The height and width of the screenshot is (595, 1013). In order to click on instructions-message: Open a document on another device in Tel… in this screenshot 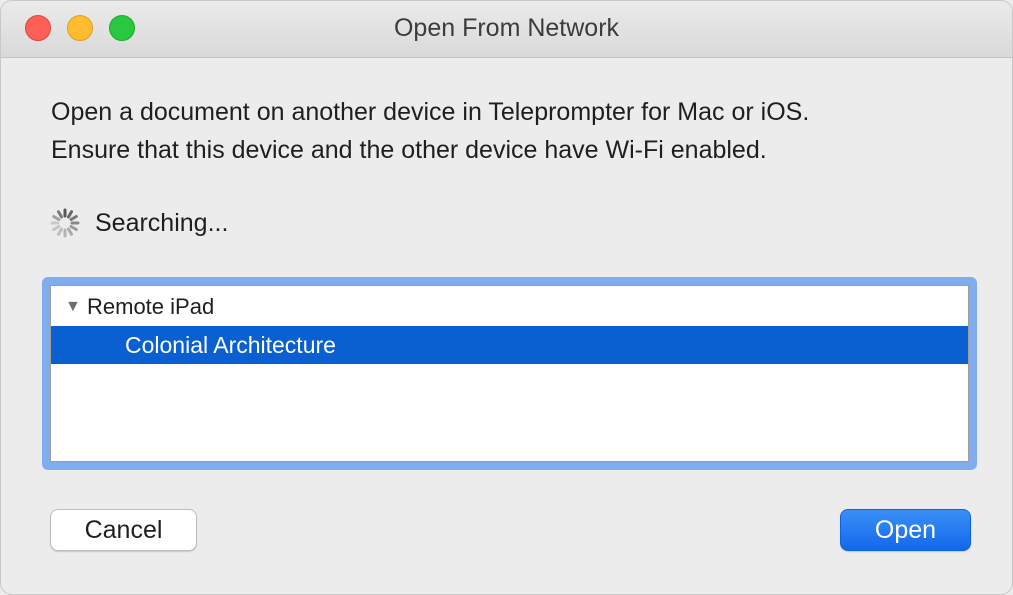, I will do `click(430, 131)`.